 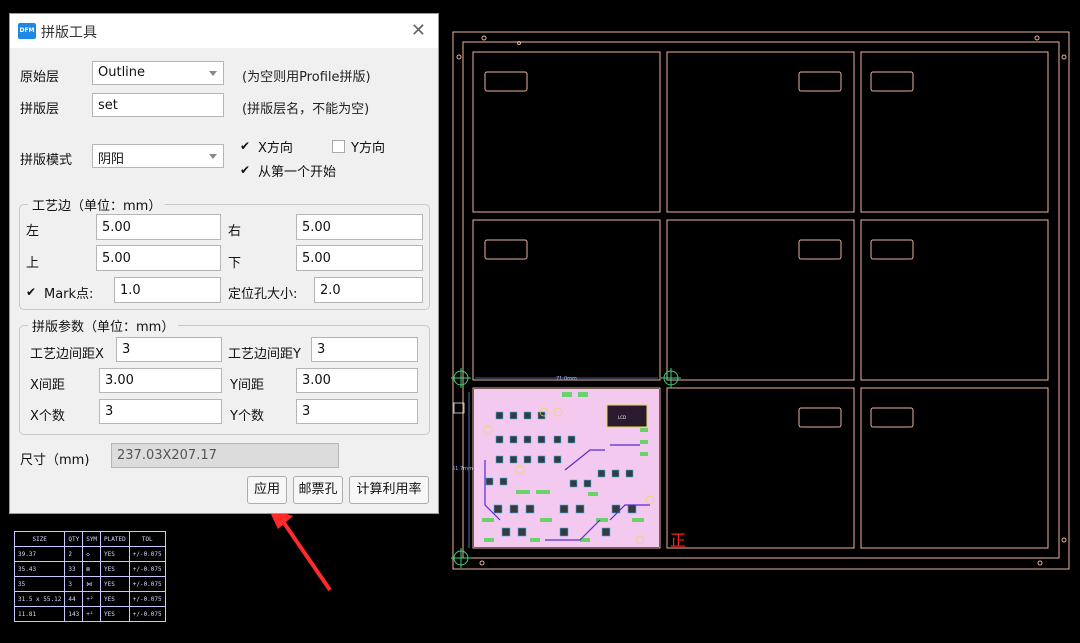 I want to click on panel-layer-hint: (拼版层名，不能为空), so click(x=306, y=109).